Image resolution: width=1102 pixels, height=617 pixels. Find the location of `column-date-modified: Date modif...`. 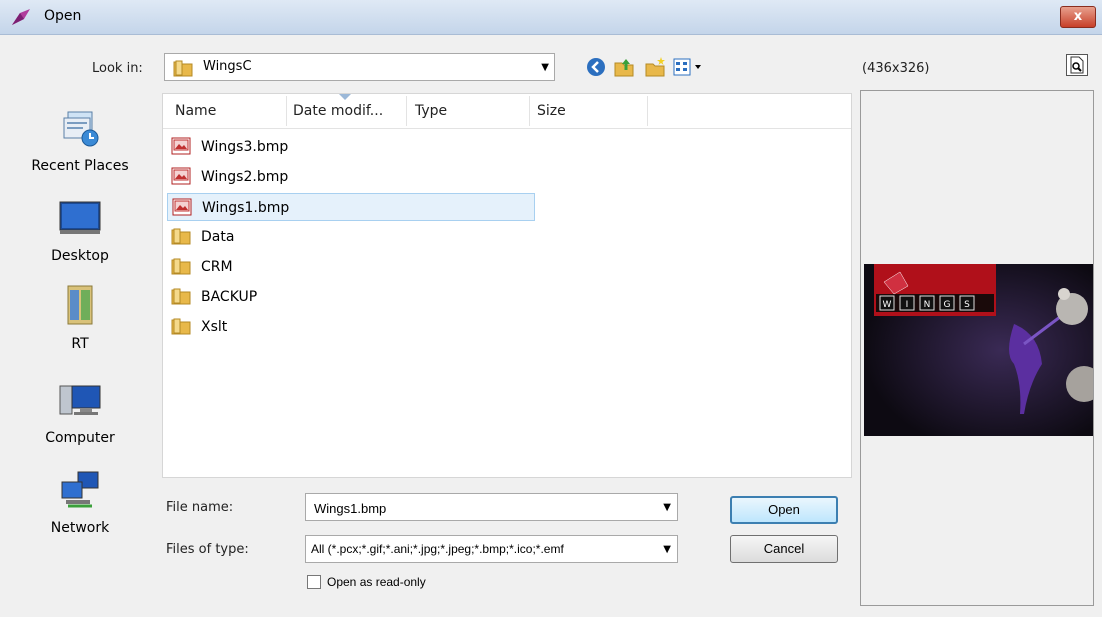

column-date-modified: Date modif... is located at coordinates (338, 111).